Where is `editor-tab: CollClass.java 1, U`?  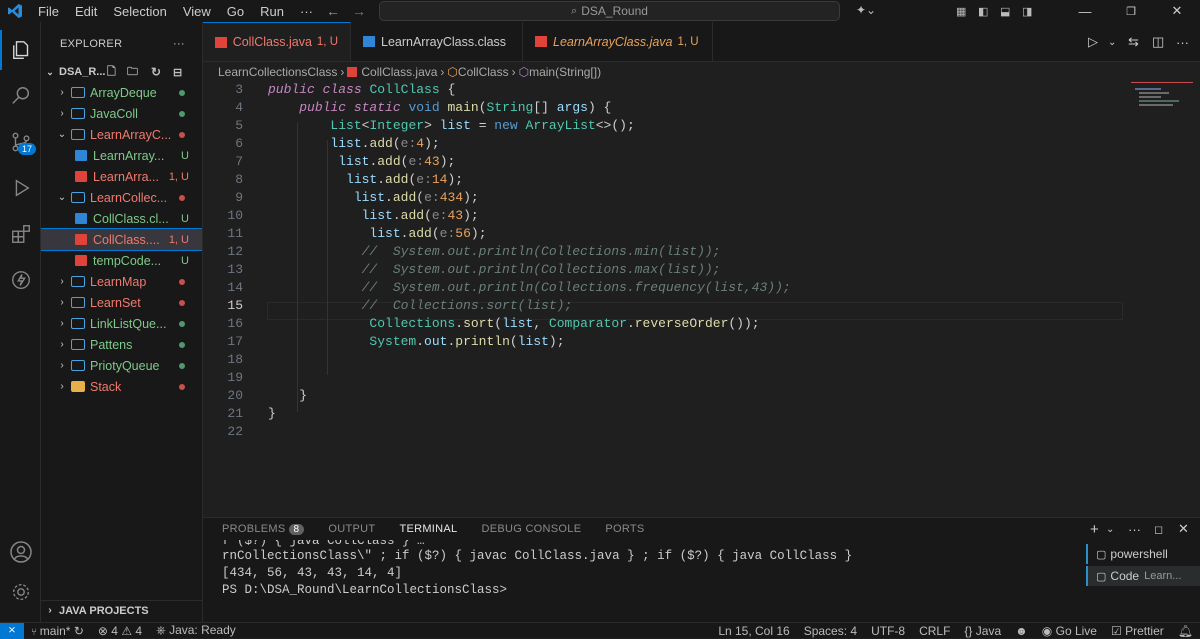
editor-tab: CollClass.java 1, U is located at coordinates (277, 41).